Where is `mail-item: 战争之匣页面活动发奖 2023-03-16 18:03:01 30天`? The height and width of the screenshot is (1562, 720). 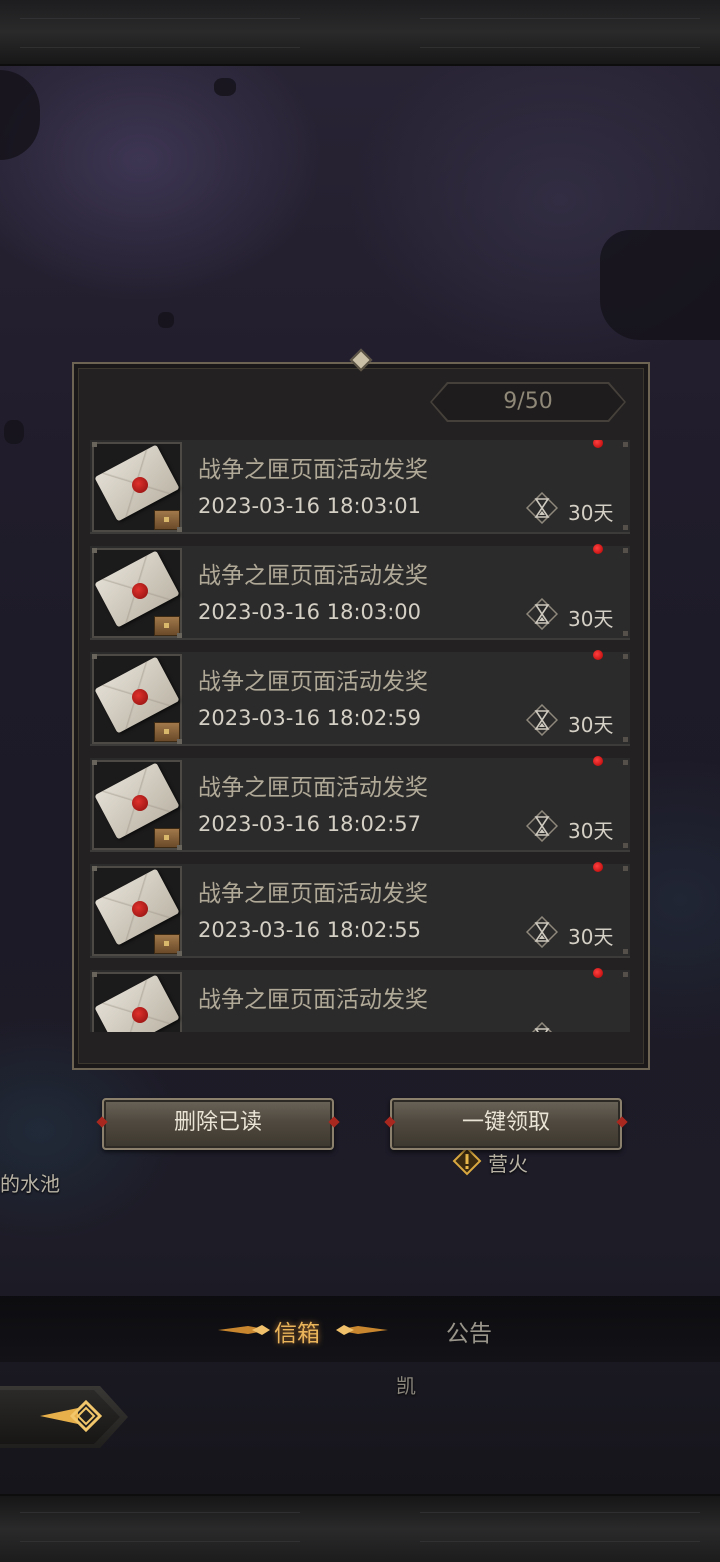
mail-item: 战争之匣页面活动发奖 2023-03-16 18:03:01 30天 is located at coordinates (360, 487).